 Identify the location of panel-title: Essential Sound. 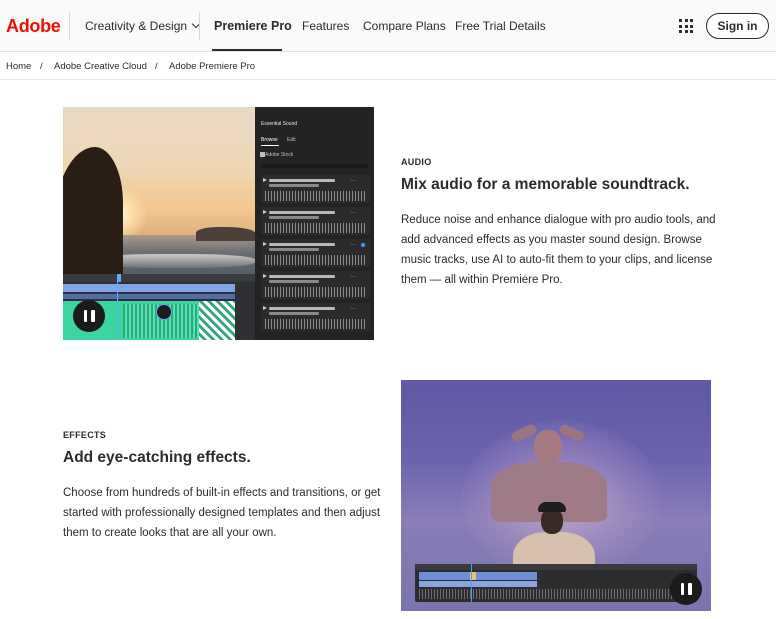
(279, 124).